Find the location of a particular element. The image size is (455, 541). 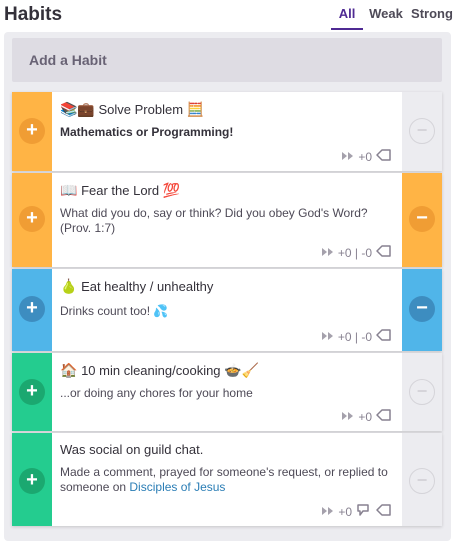

habit-title: 📖 Fear the Lord 💯 is located at coordinates (120, 190).